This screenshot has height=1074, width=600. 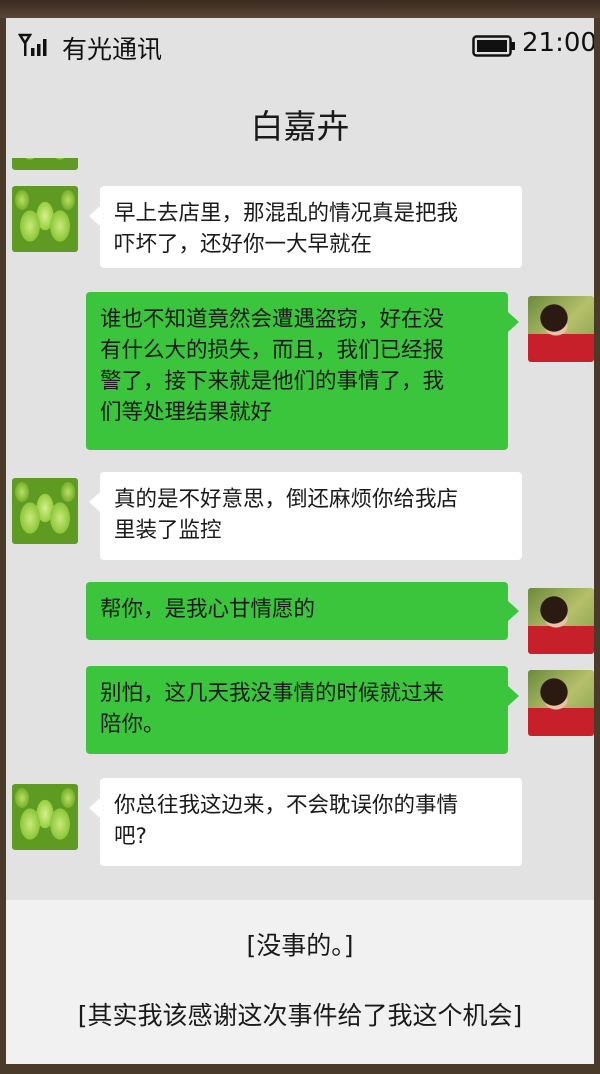 I want to click on previous-avatar-peek, so click(x=45, y=164).